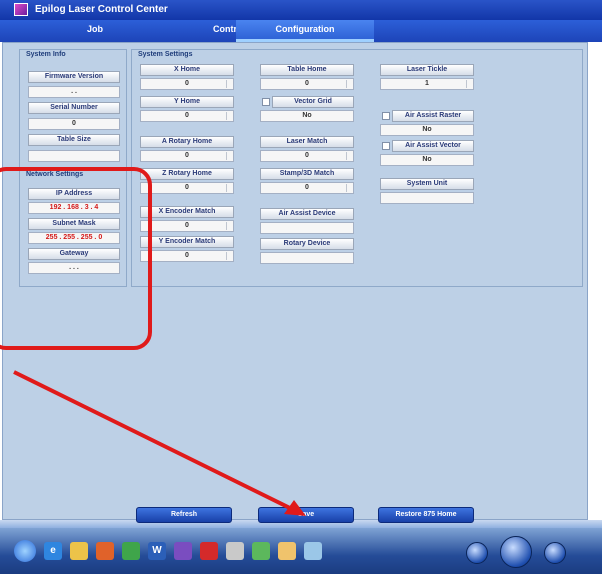  Describe the element at coordinates (516, 552) in the screenshot. I see `play-button-icon` at that location.